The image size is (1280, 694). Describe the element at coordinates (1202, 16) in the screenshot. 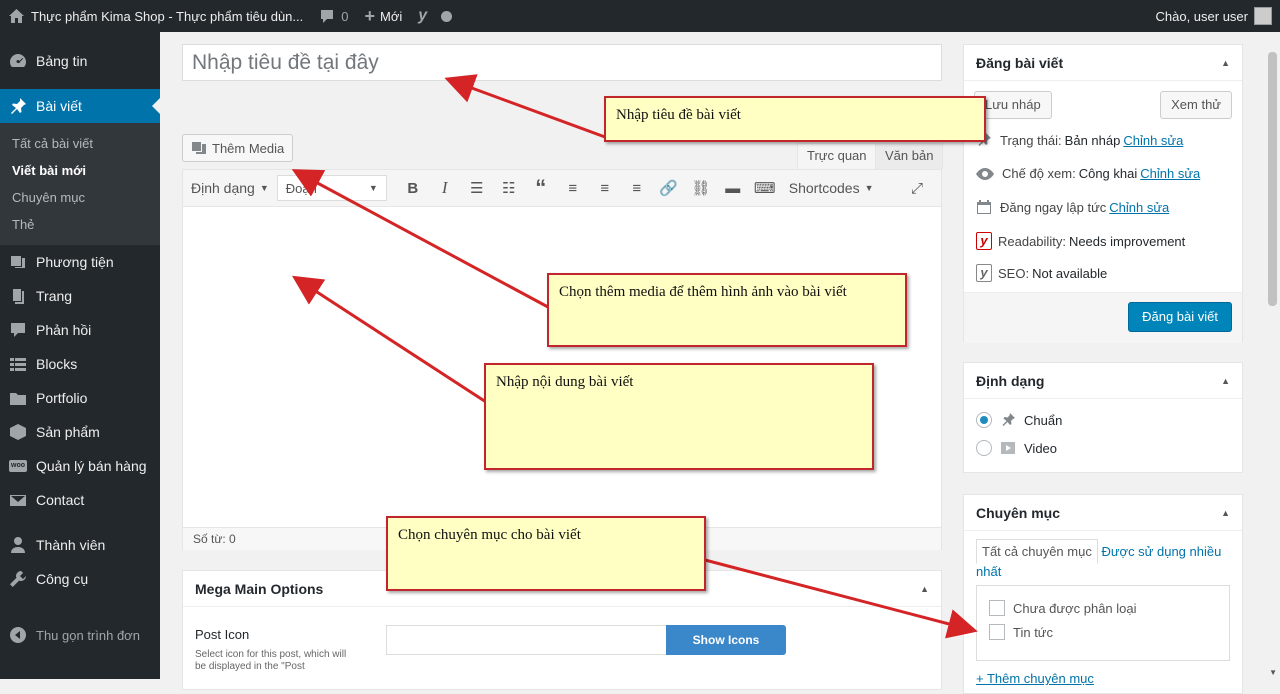

I see `greeting: Chào, user user` at that location.